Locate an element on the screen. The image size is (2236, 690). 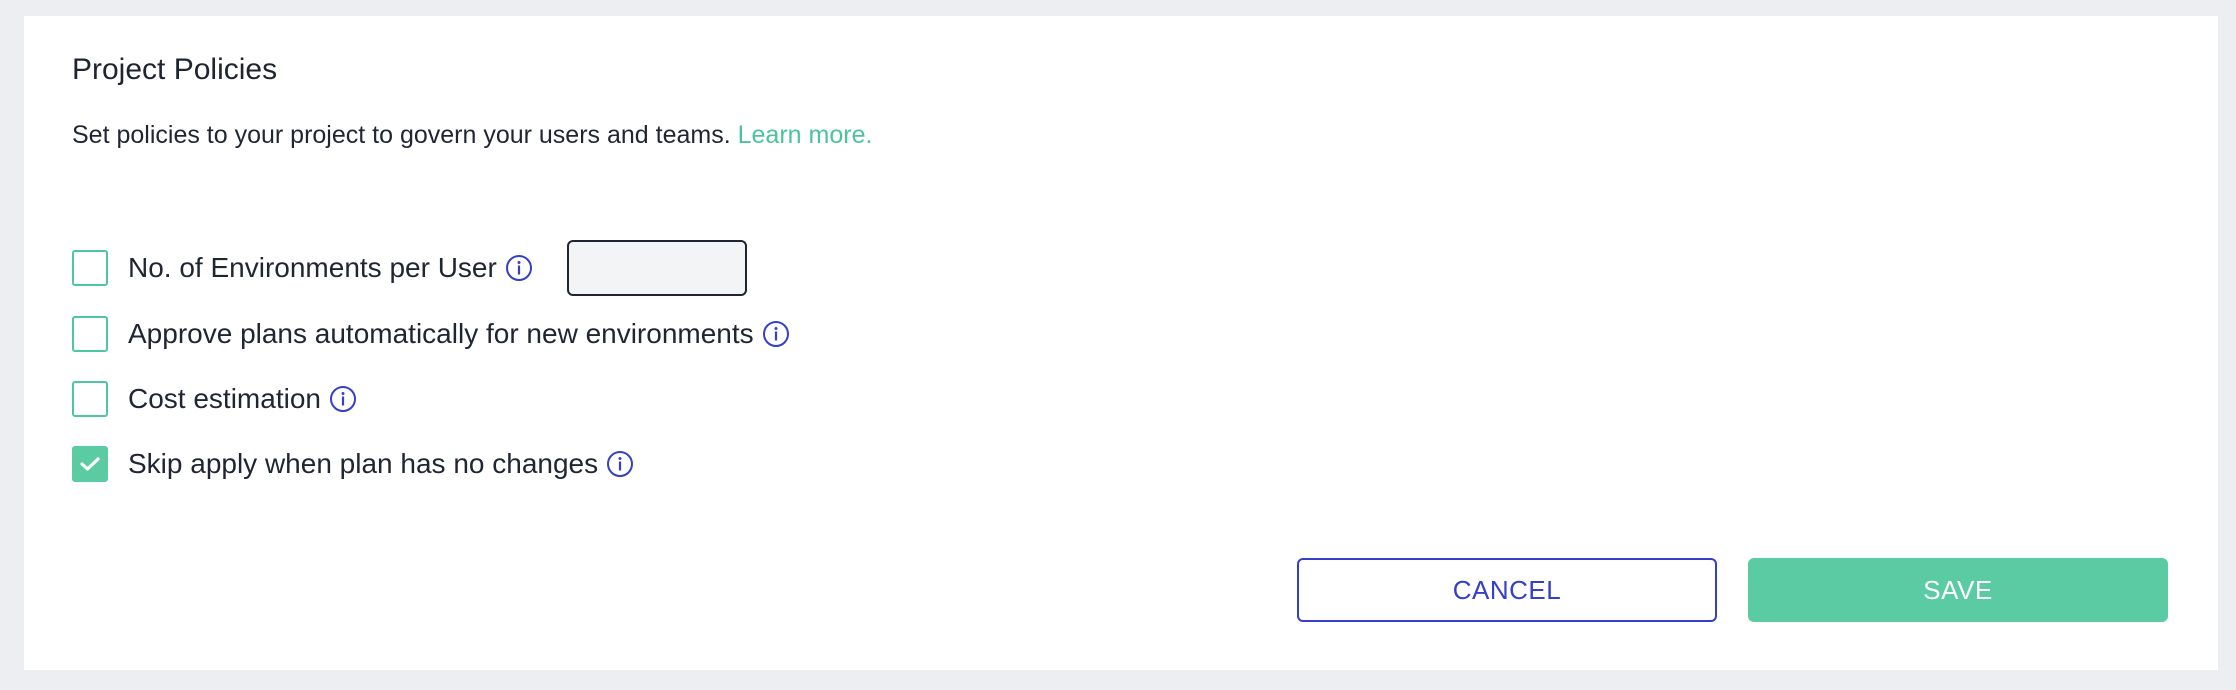
checkmark-icon is located at coordinates (90, 464).